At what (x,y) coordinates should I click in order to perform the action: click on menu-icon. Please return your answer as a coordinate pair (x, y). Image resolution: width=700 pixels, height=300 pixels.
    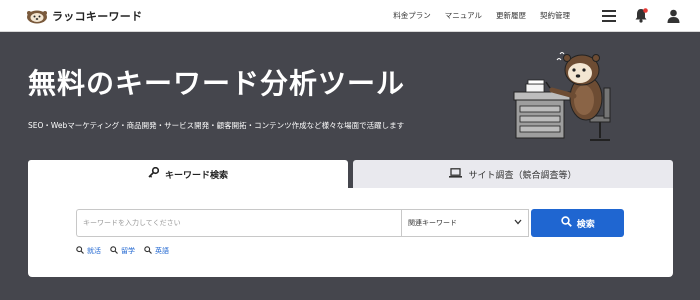
    Looking at the image, I should click on (609, 16).